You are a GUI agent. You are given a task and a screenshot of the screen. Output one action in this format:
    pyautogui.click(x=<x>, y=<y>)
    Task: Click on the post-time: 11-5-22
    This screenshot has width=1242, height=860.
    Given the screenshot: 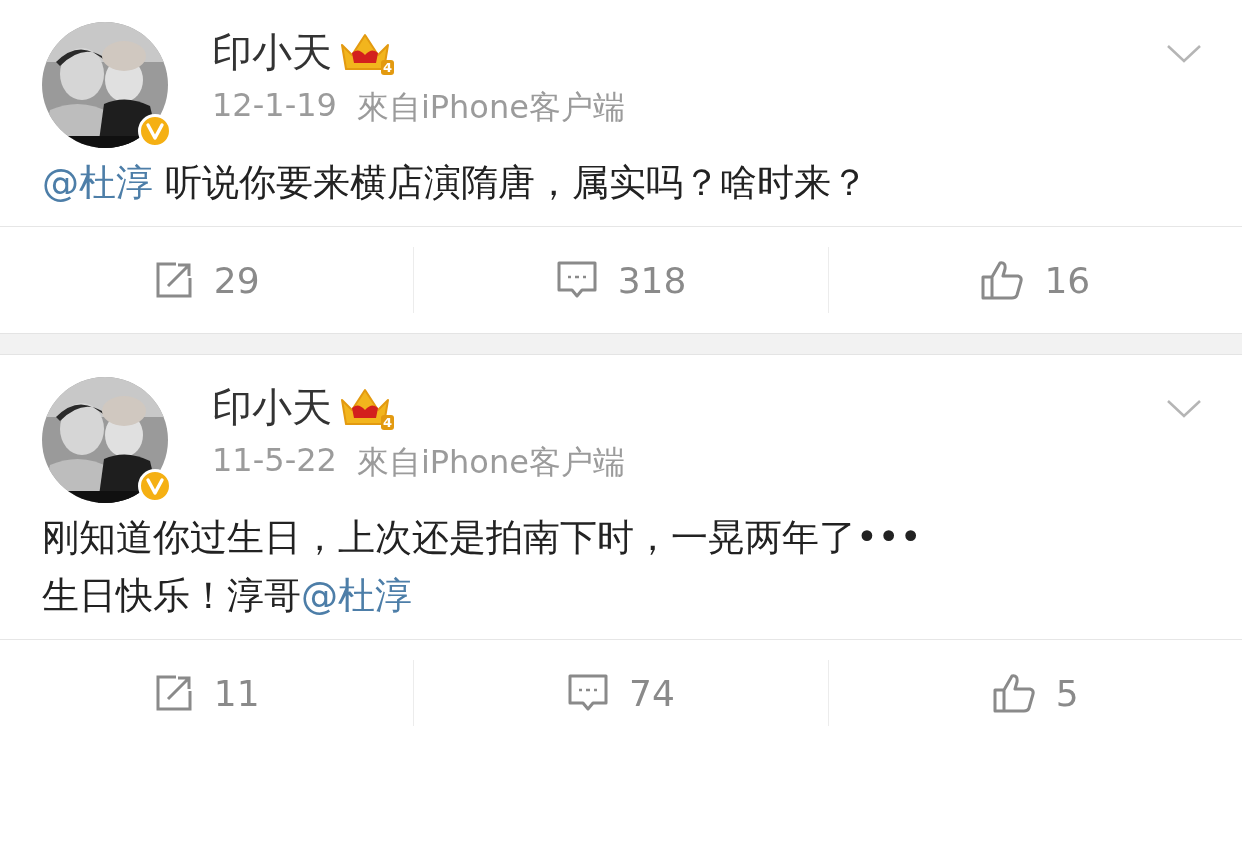 What is the action you would take?
    pyautogui.click(x=274, y=461)
    